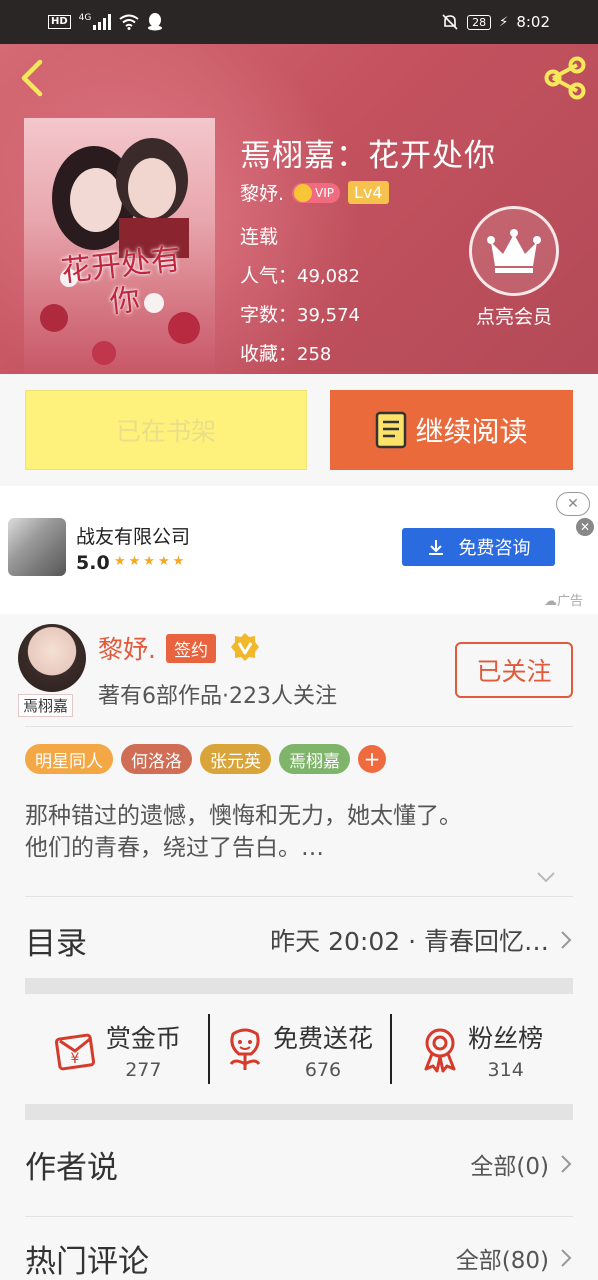 The image size is (598, 1280). I want to click on author-says-row: 作者说 全部(0), so click(299, 1164).